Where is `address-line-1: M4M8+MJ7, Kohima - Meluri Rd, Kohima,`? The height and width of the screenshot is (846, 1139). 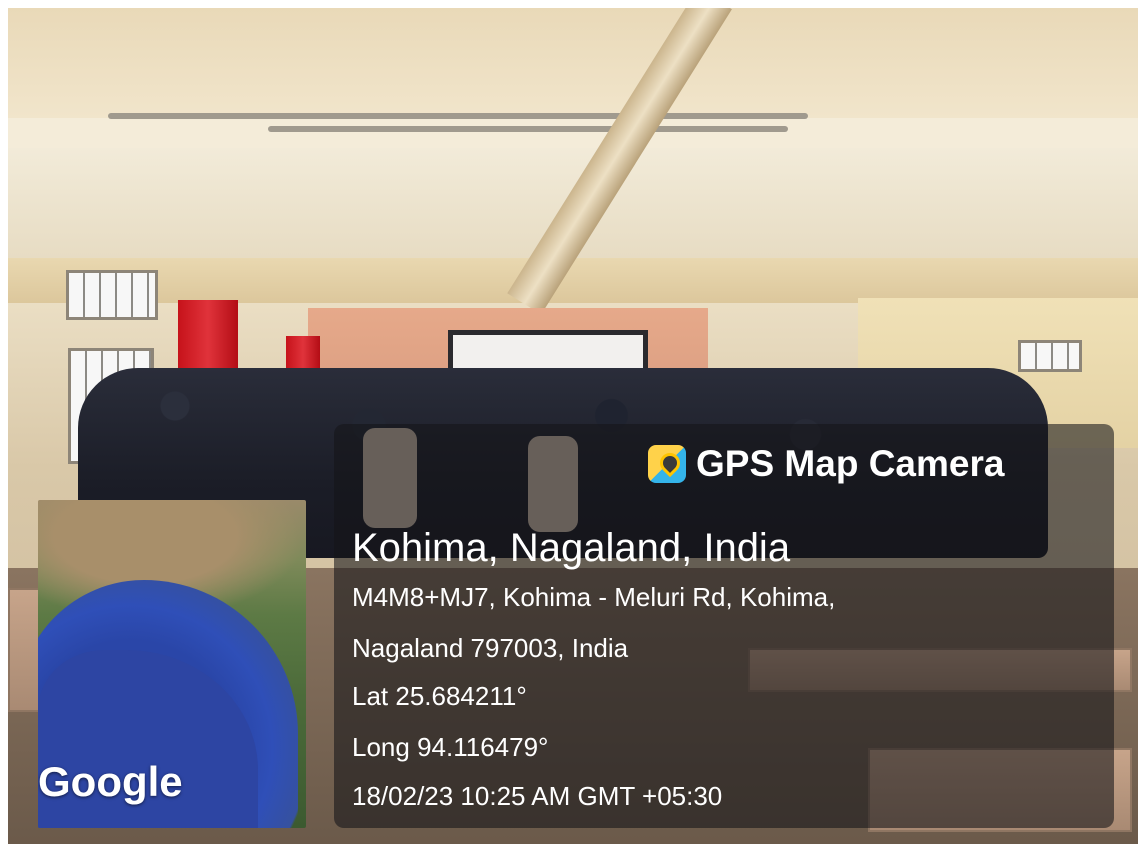 address-line-1: M4M8+MJ7, Kohima - Meluri Rd, Kohima, is located at coordinates (594, 597).